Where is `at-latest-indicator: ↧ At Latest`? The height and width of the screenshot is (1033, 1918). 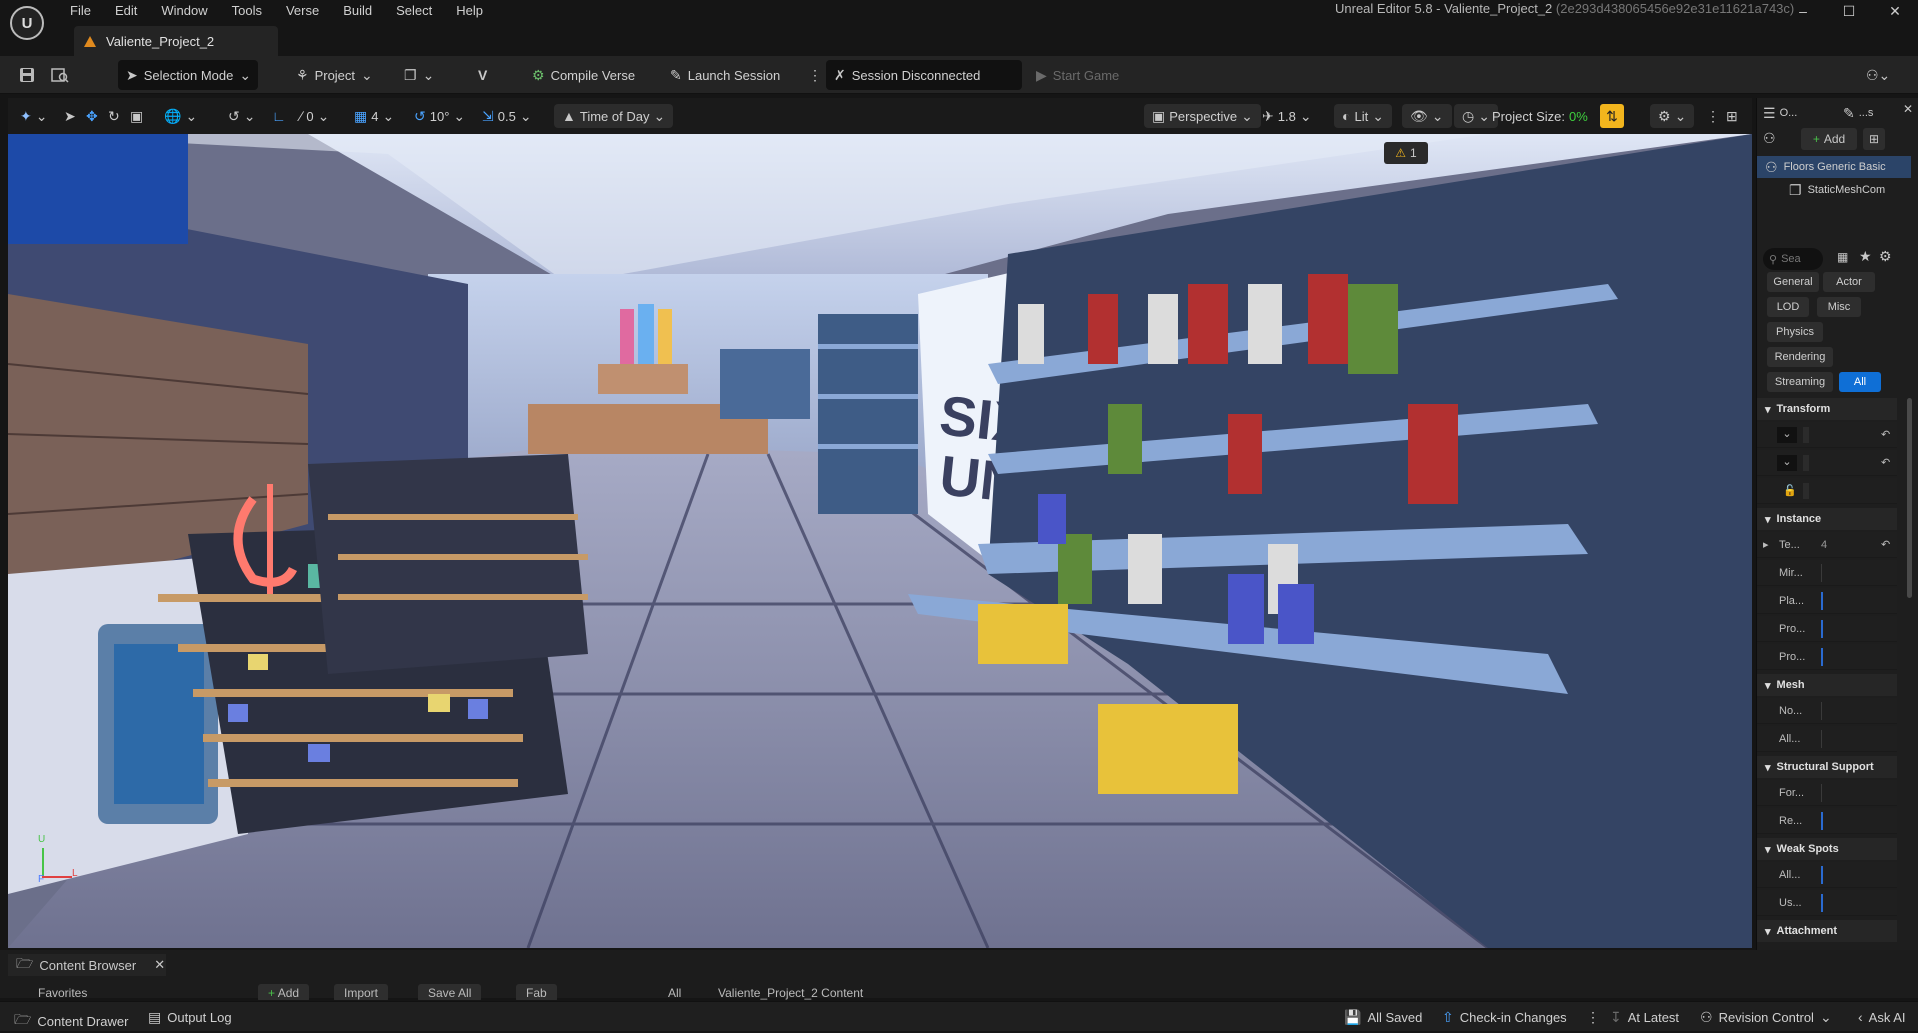
at-latest-indicator: ↧ At Latest is located at coordinates (1644, 1017).